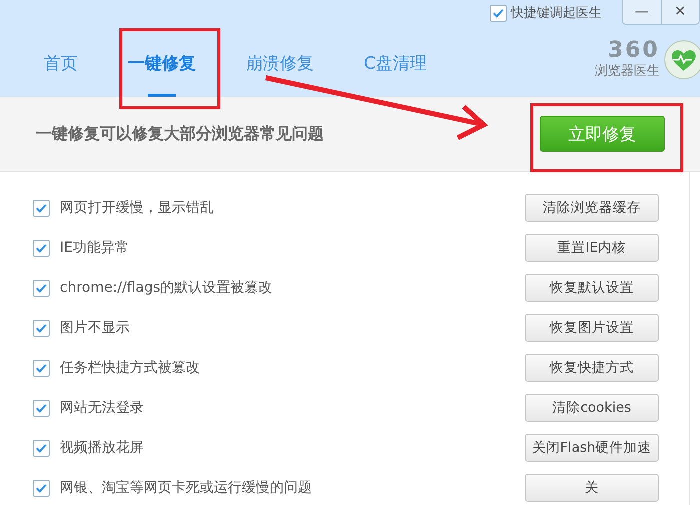 The image size is (700, 505). What do you see at coordinates (130, 368) in the screenshot?
I see `issue-label: 任务栏快捷方式被篡改` at bounding box center [130, 368].